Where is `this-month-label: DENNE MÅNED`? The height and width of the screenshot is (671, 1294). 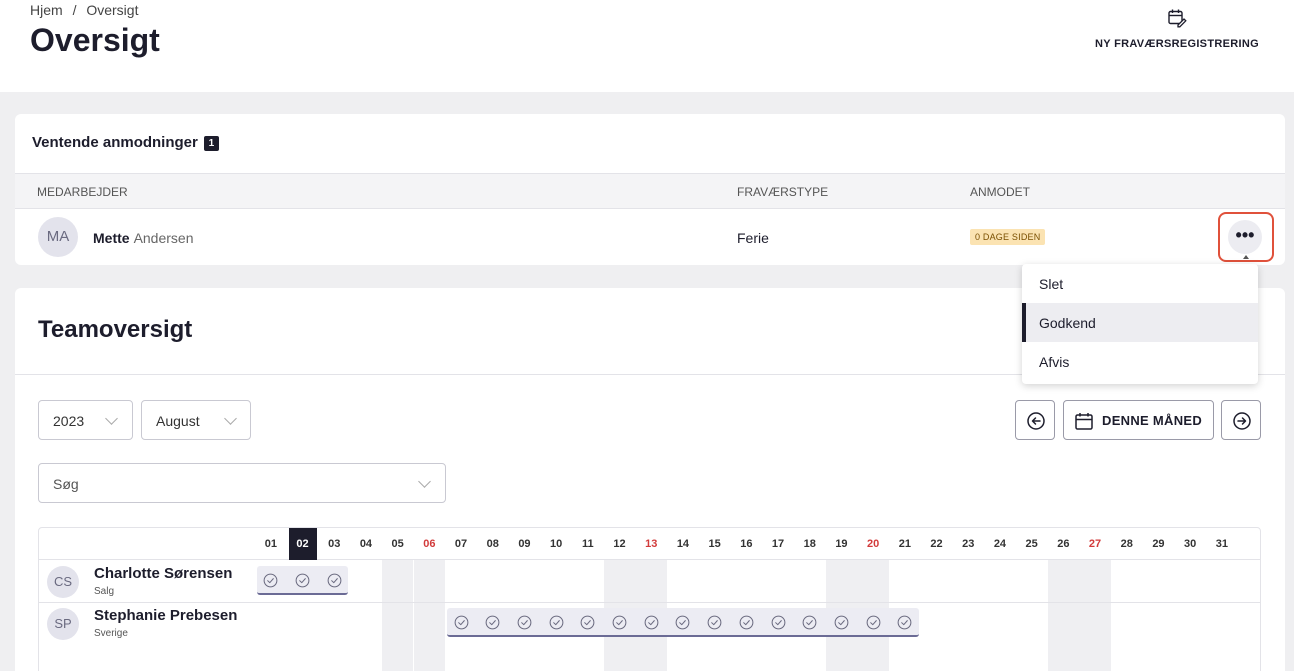 this-month-label: DENNE MÅNED is located at coordinates (1152, 420).